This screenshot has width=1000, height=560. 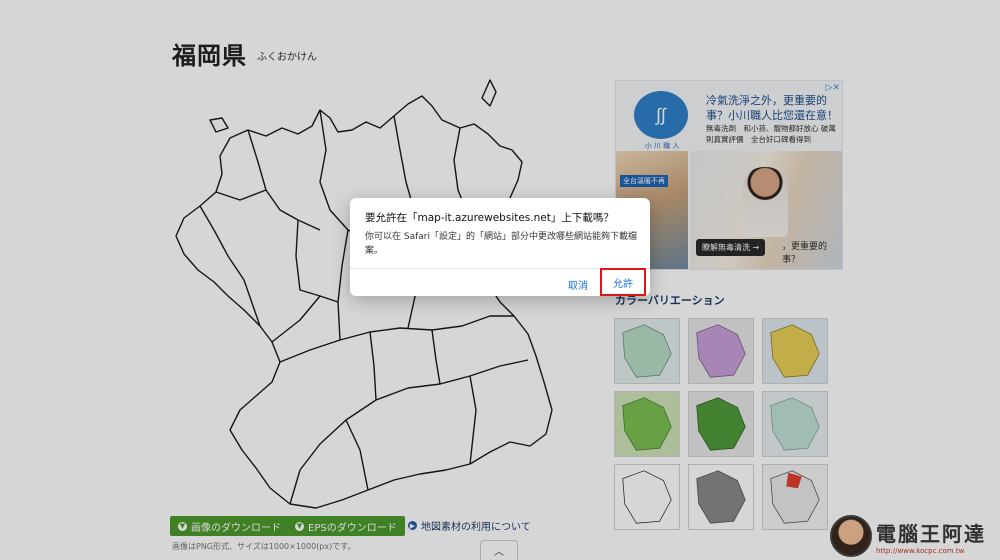 I want to click on allow-button: 允許, so click(x=623, y=282).